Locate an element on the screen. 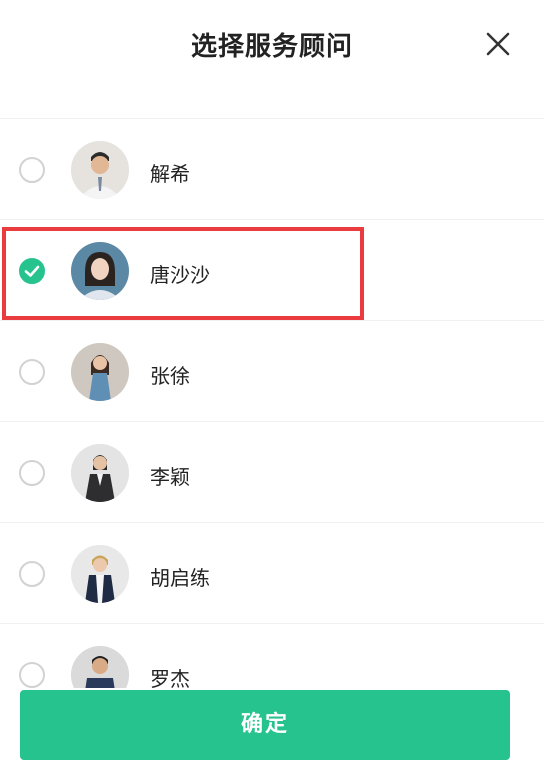  advisor-name: 胡启练 is located at coordinates (180, 578).